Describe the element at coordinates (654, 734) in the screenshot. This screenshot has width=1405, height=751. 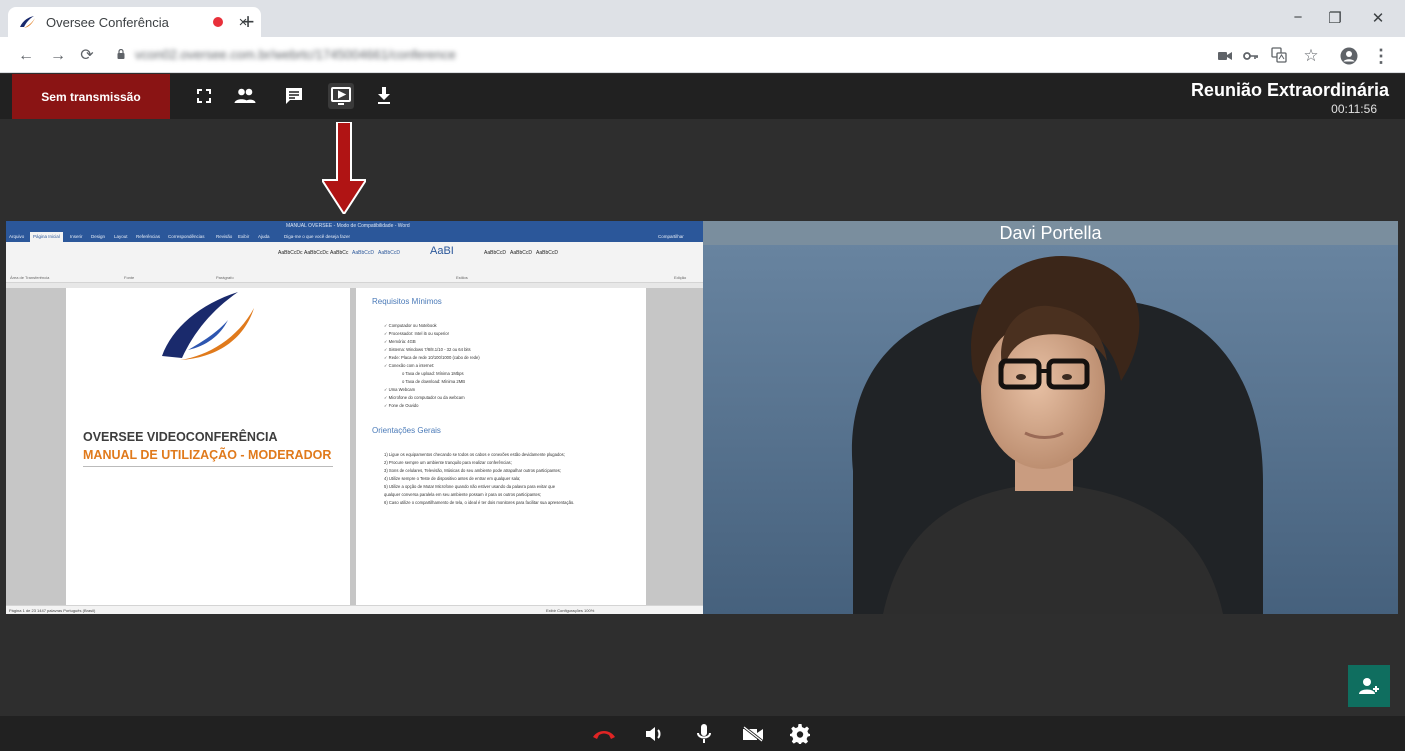
I see `volume-icon` at that location.